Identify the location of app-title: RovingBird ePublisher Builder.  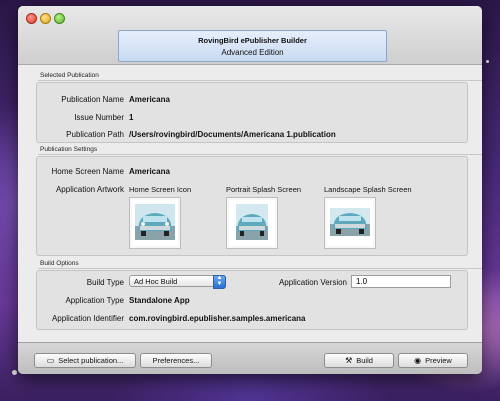
(252, 40).